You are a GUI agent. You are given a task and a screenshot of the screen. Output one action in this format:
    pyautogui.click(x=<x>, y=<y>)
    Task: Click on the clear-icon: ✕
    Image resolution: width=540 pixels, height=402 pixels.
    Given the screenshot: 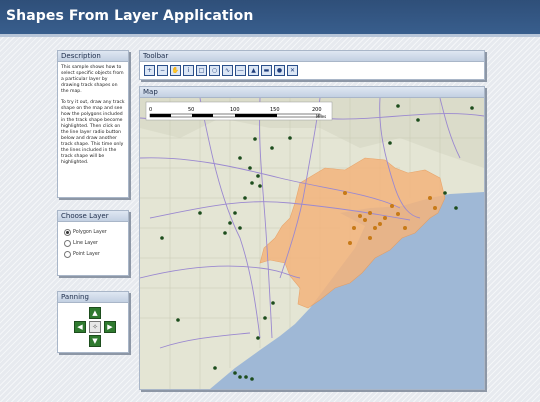 What is the action you would take?
    pyautogui.click(x=292, y=70)
    